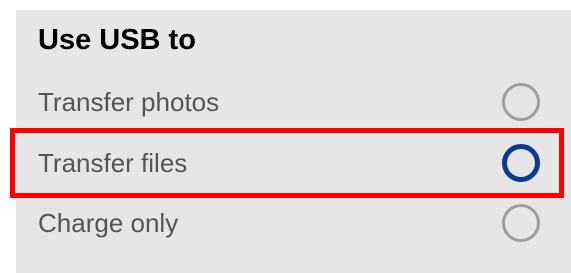  I want to click on option-label: Transfer photos, so click(129, 102).